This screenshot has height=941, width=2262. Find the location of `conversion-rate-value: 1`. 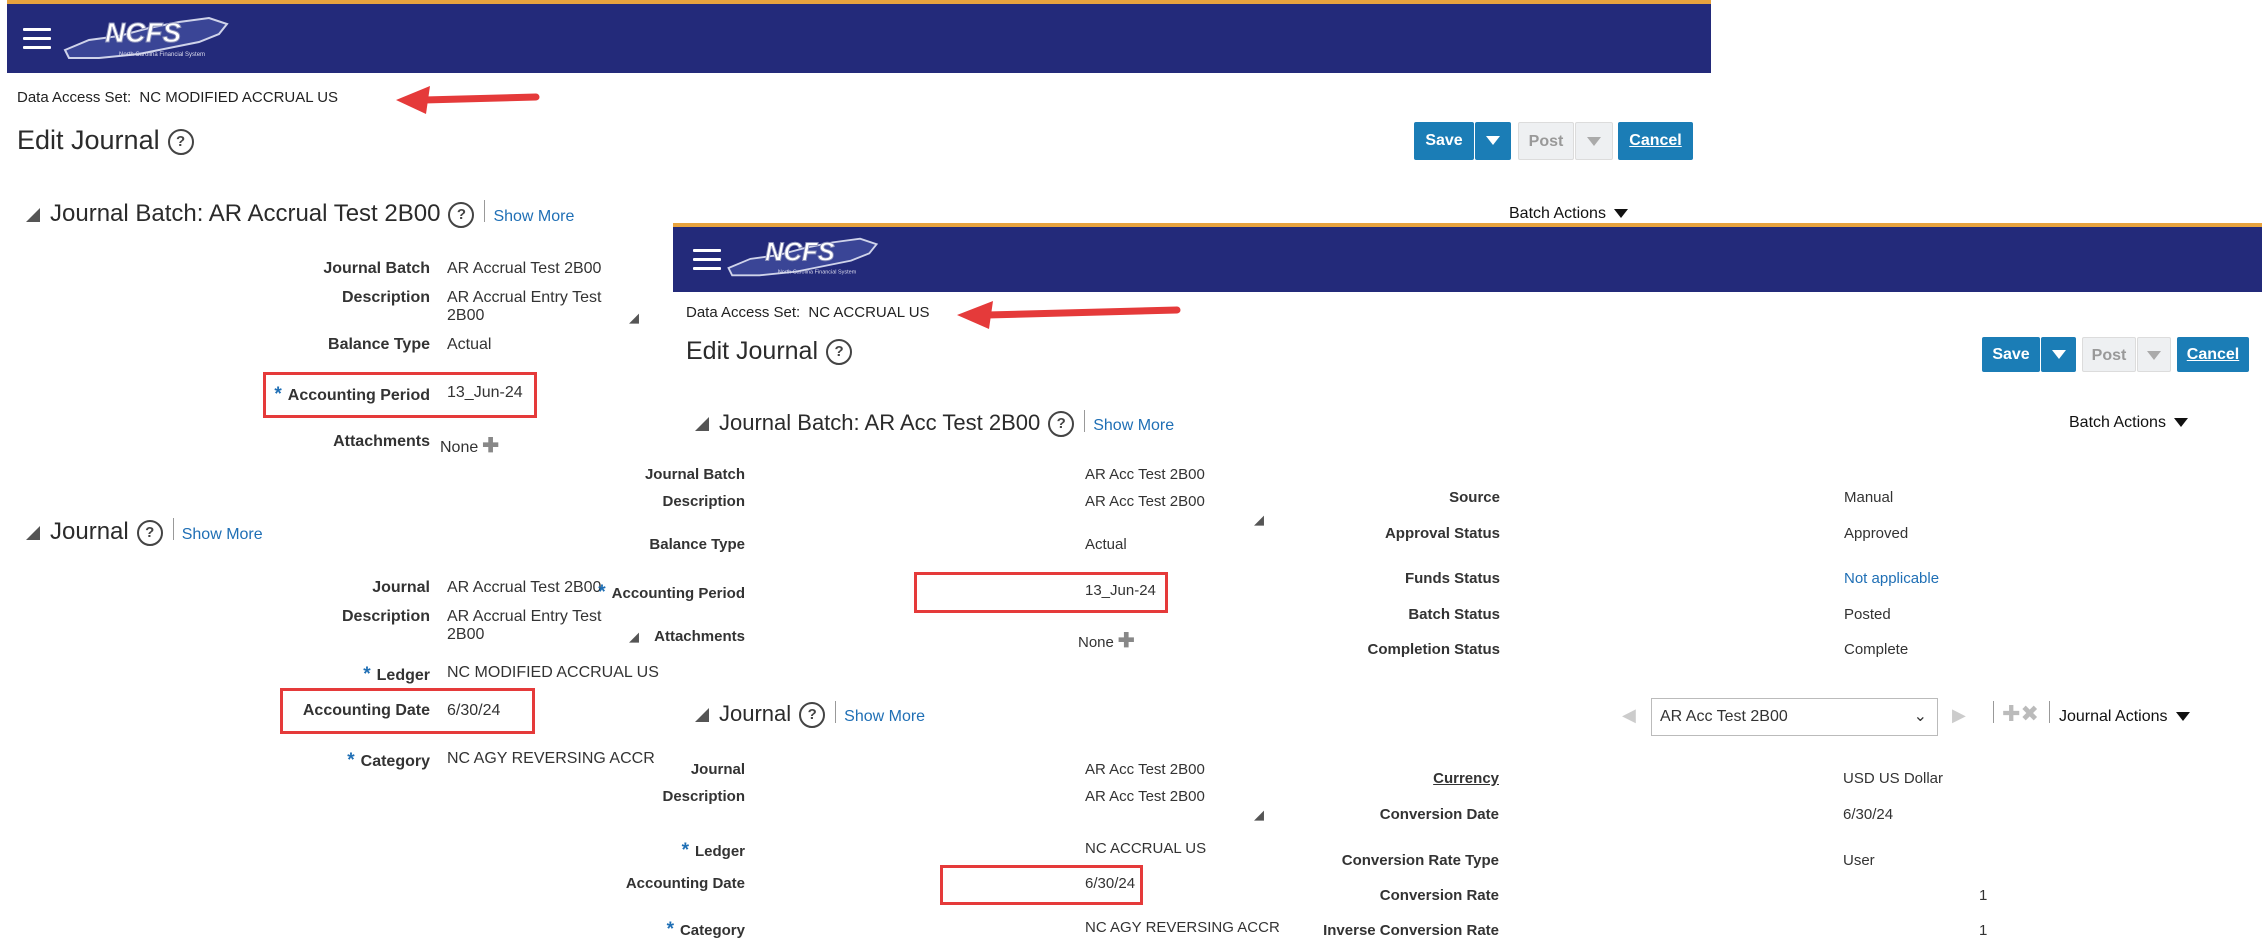

conversion-rate-value: 1 is located at coordinates (1983, 895).